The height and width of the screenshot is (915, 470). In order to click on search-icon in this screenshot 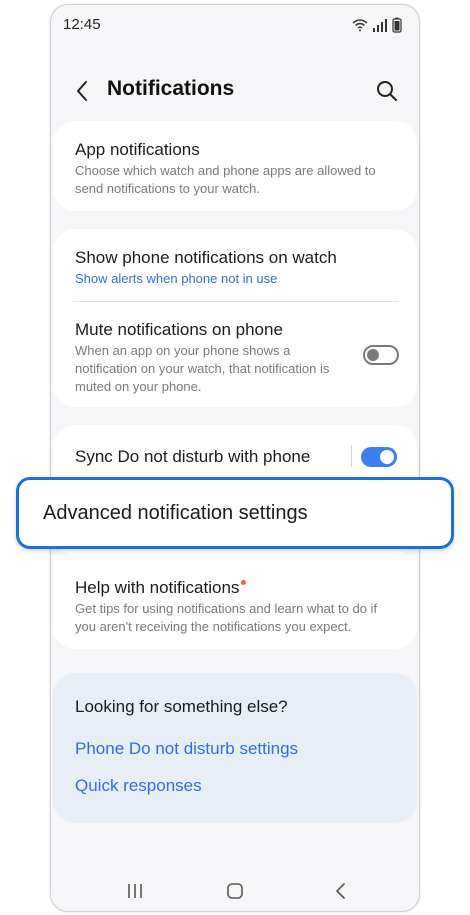, I will do `click(387, 91)`.